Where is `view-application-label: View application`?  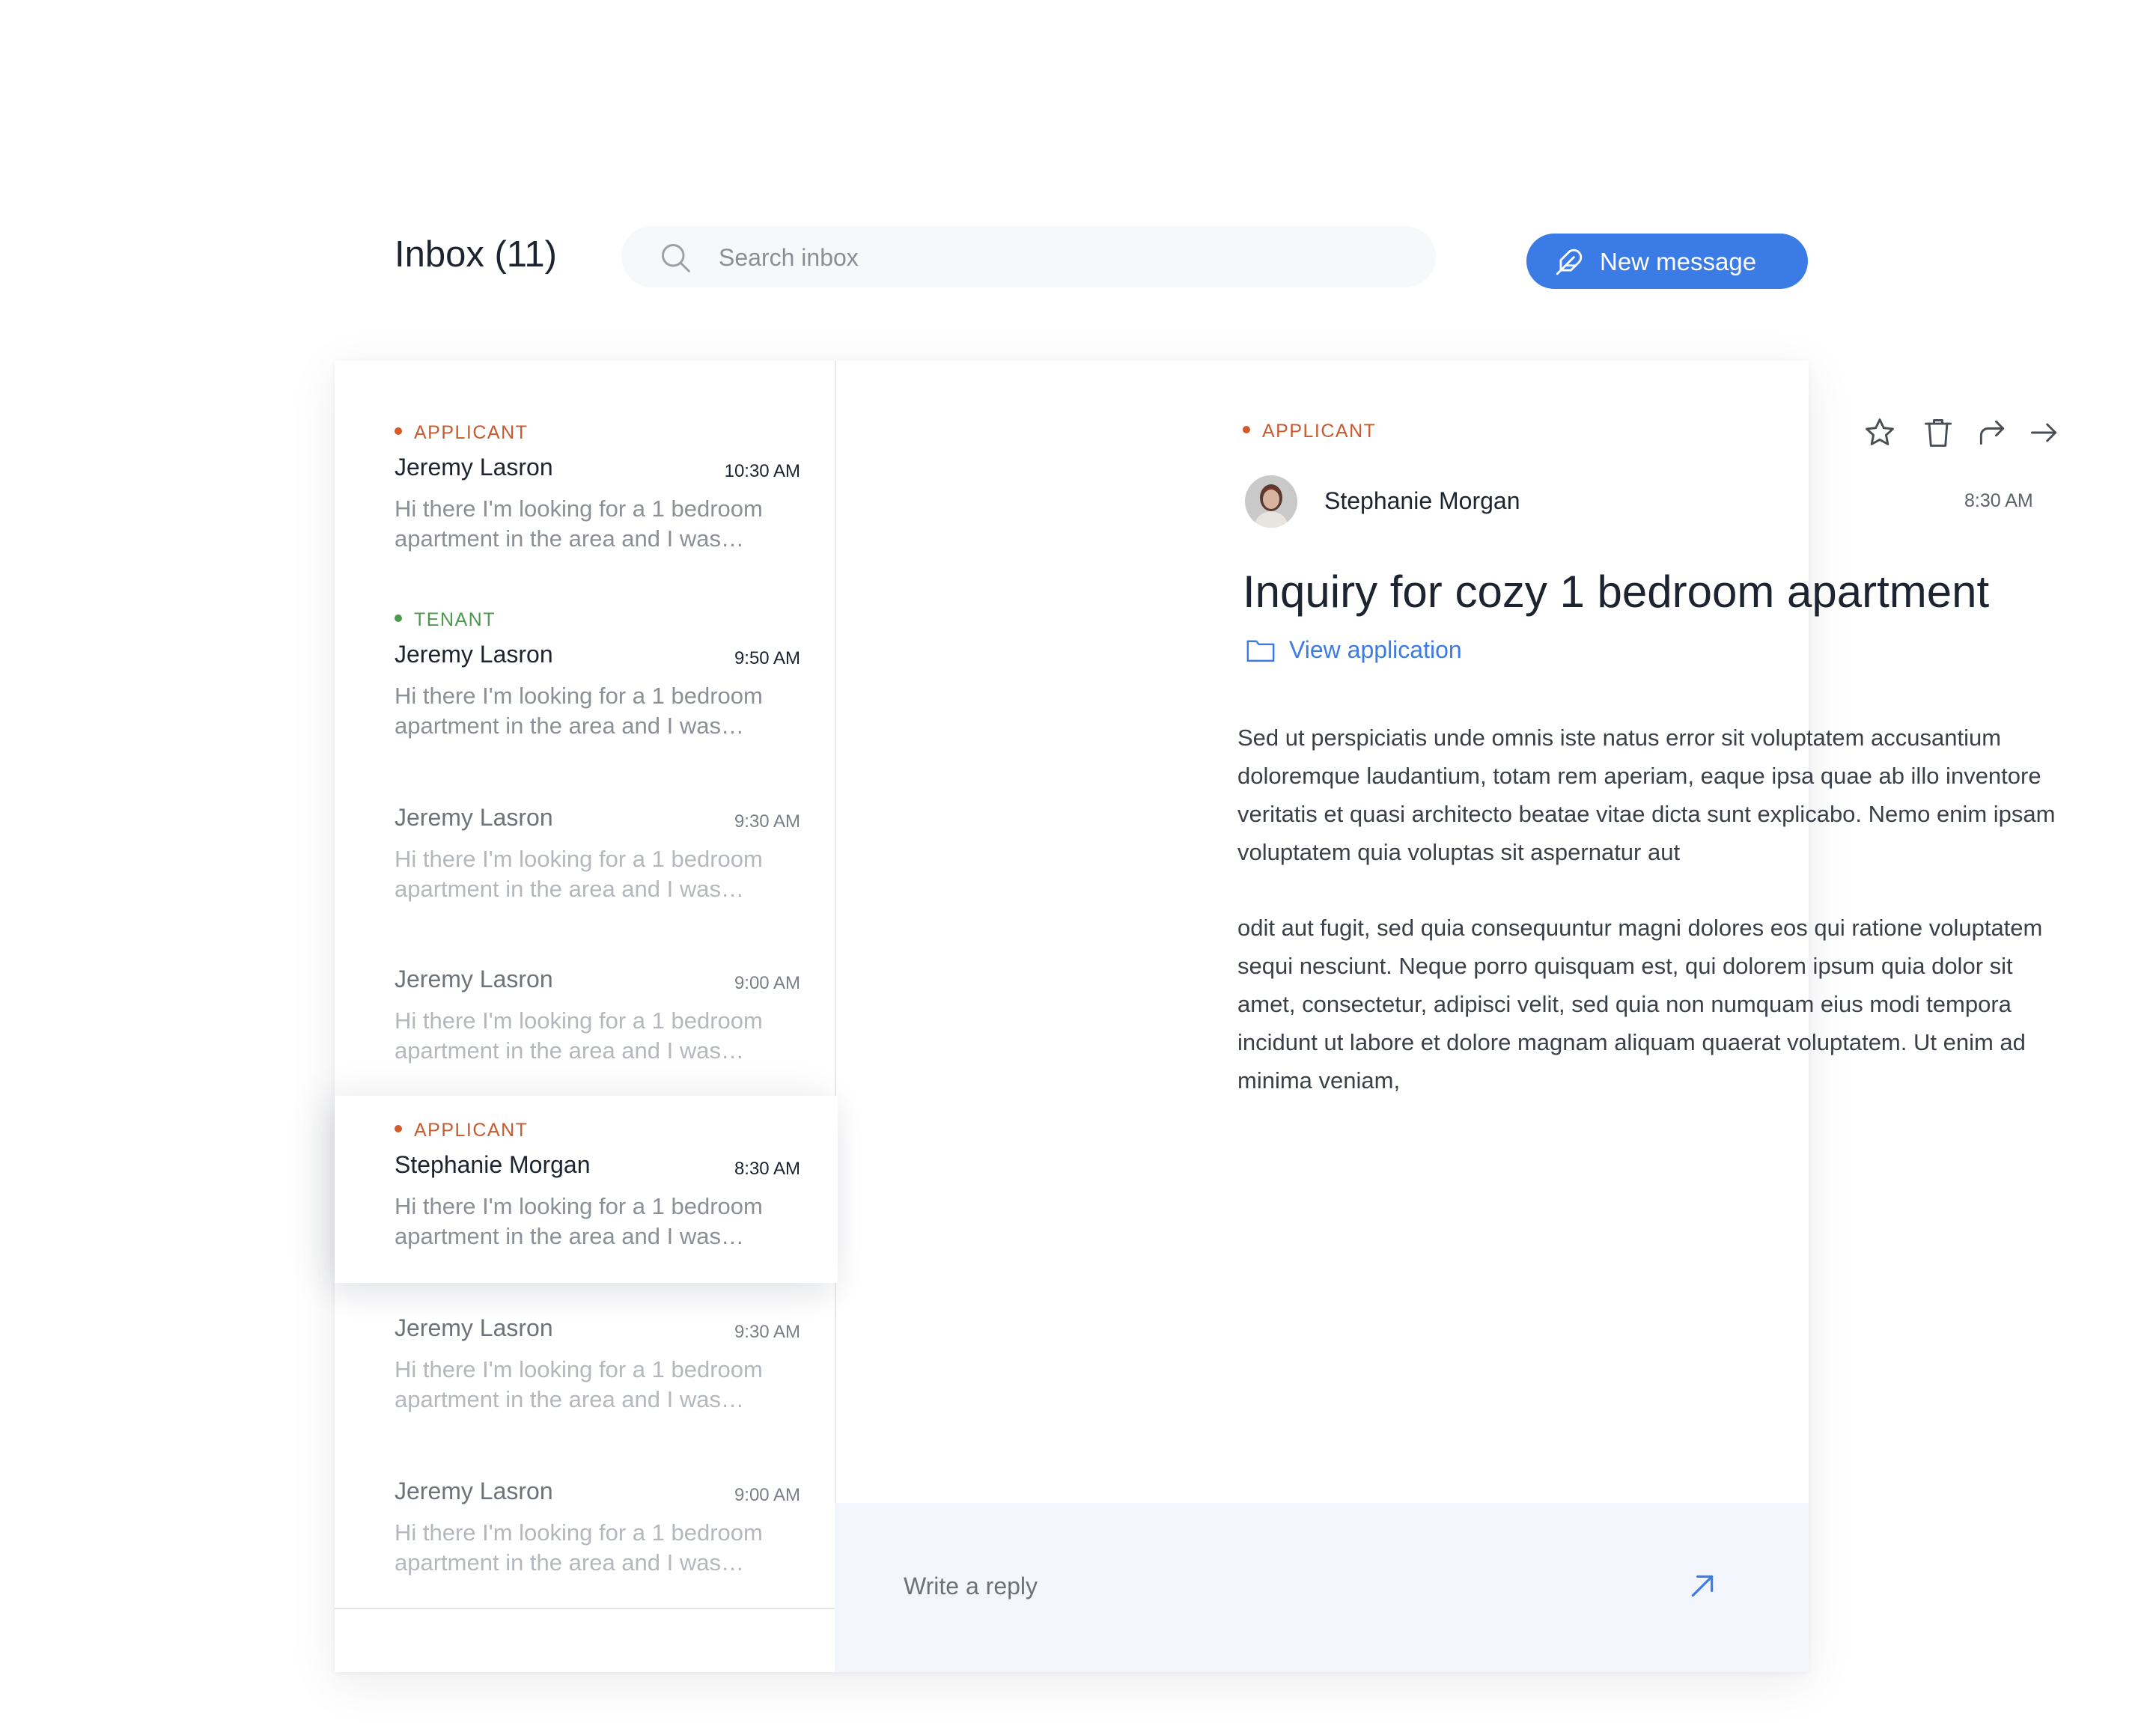 view-application-label: View application is located at coordinates (1375, 649).